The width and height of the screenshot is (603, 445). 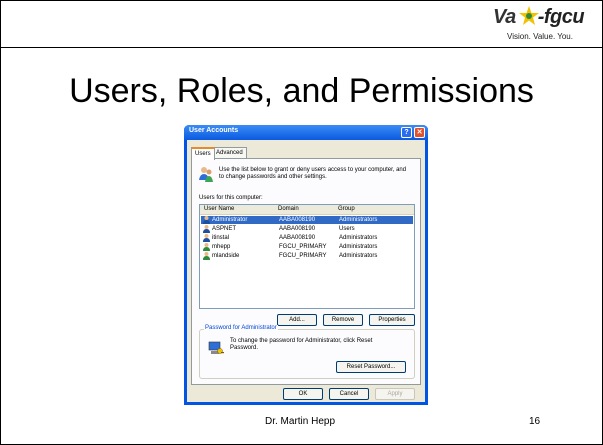 I want to click on properties-button: Properties, so click(x=392, y=320).